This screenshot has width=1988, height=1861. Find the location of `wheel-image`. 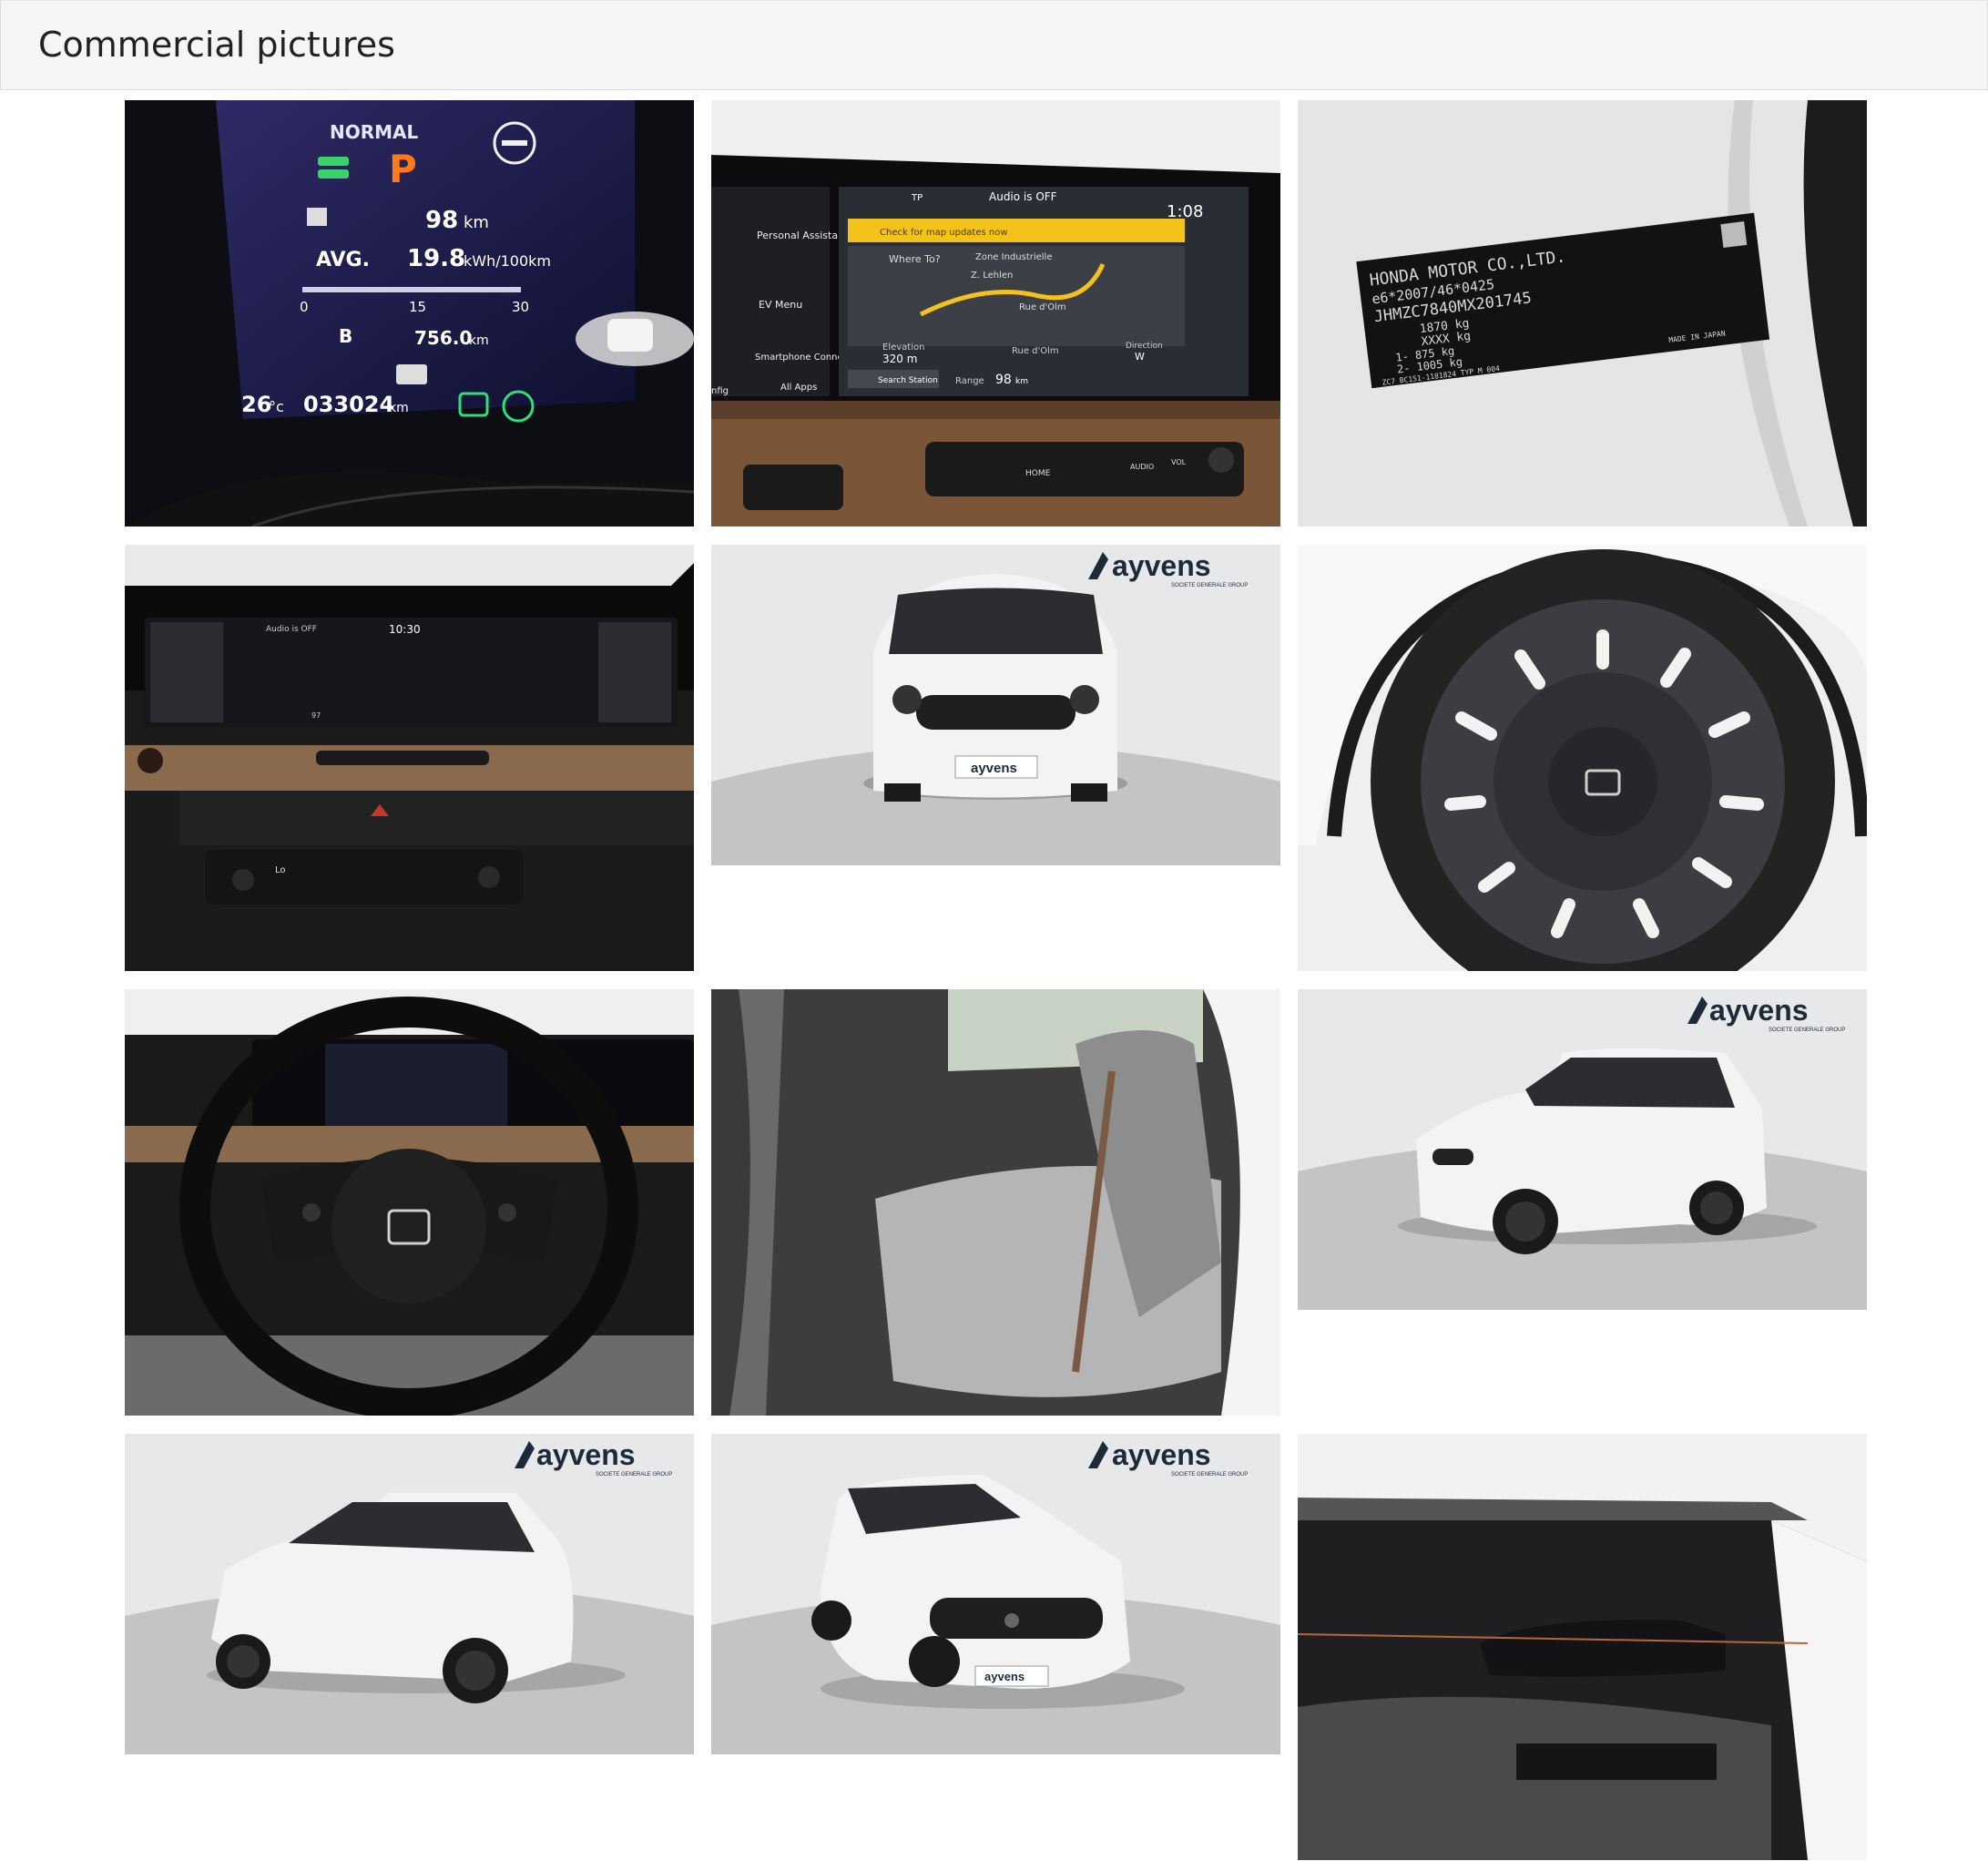

wheel-image is located at coordinates (1582, 758).